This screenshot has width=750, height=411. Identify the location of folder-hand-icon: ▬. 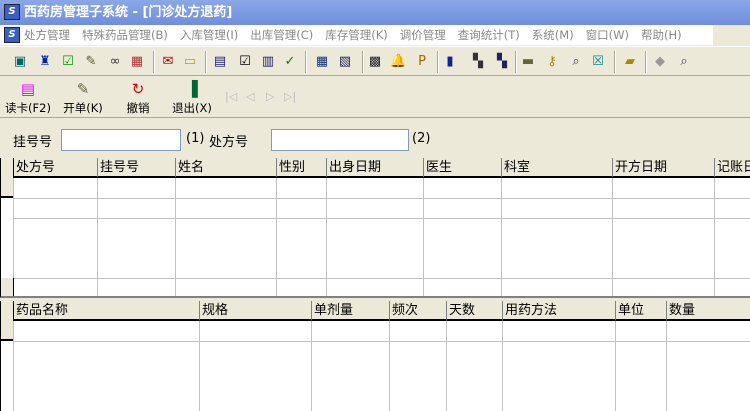
(528, 62).